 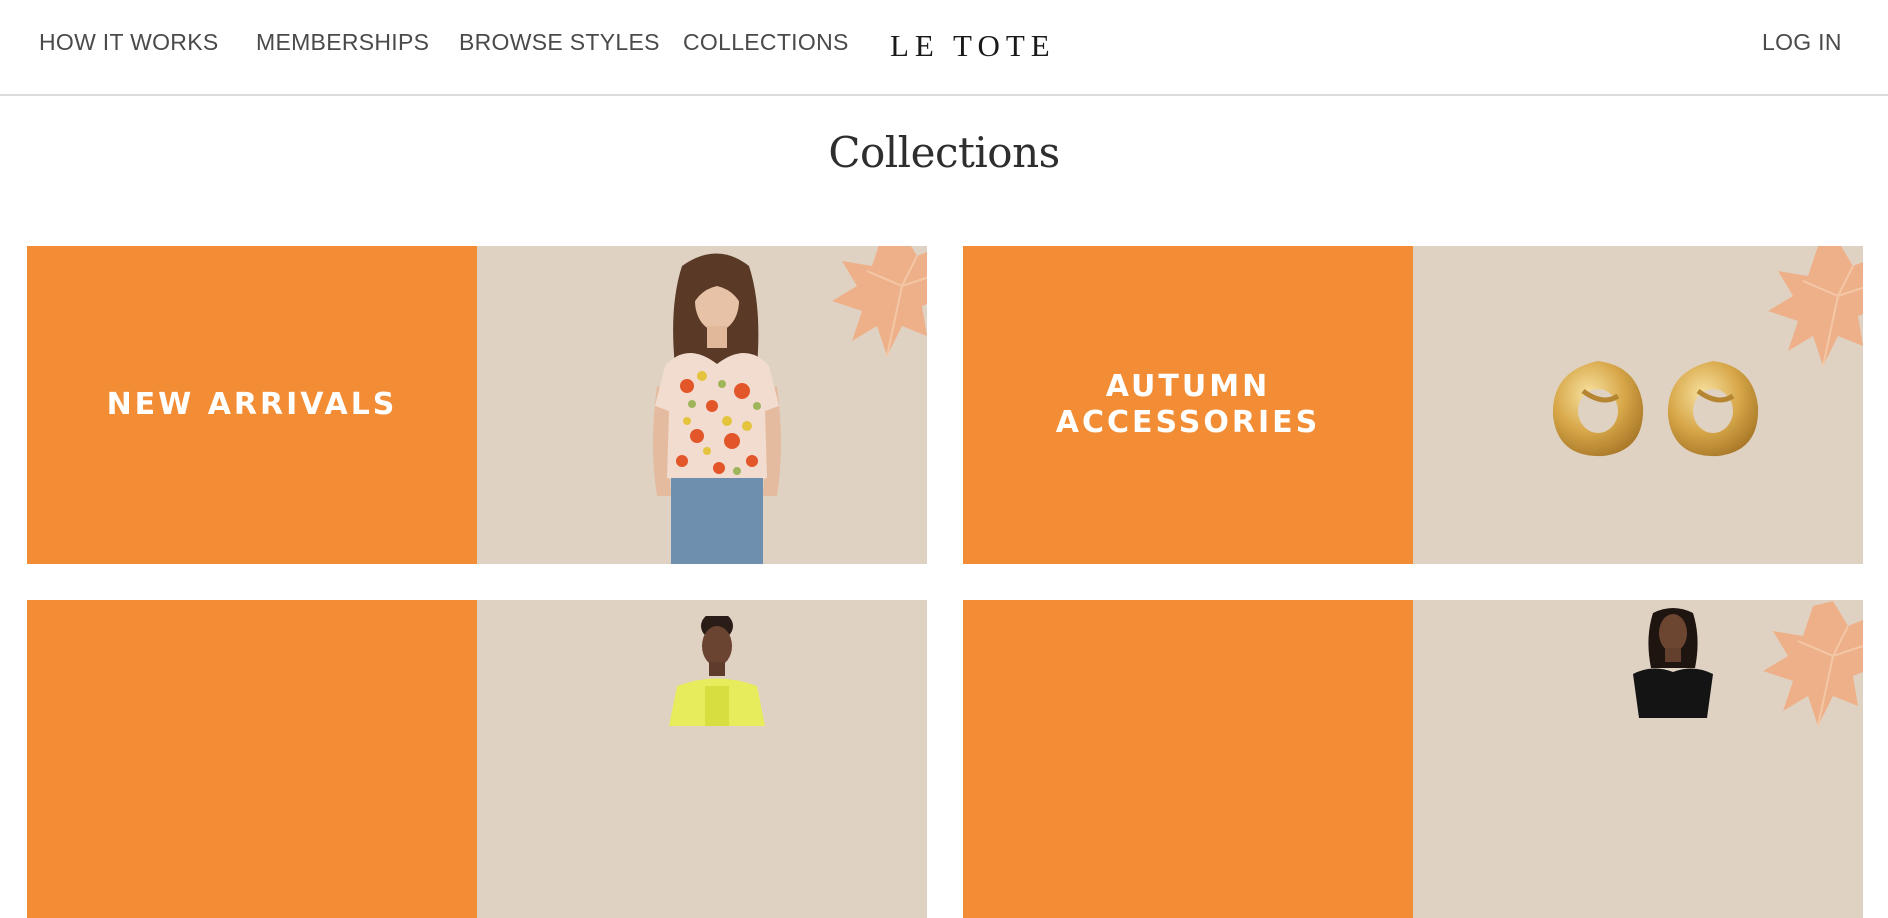 I want to click on nav-collections: COLLECTIONS, so click(x=766, y=42).